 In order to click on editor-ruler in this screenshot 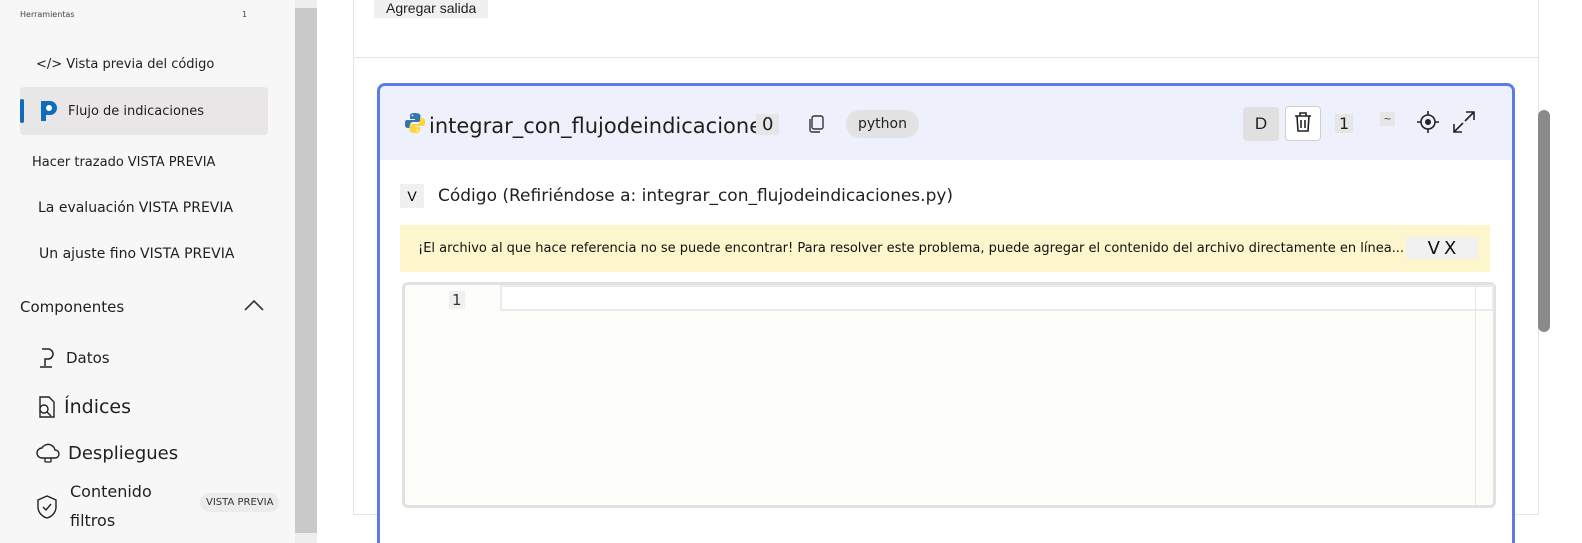, I will do `click(1475, 395)`.